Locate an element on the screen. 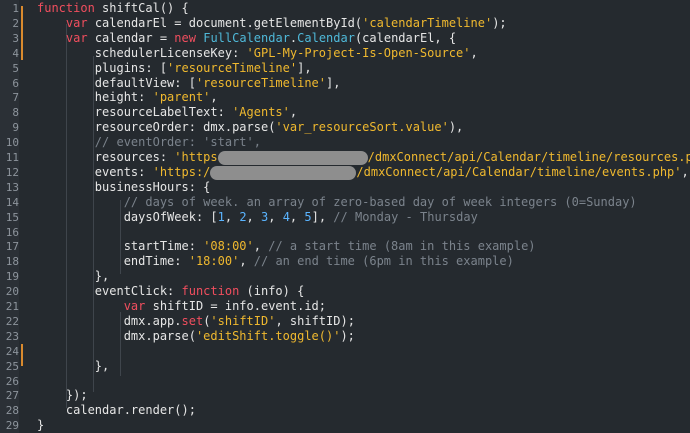  line-number: 7 is located at coordinates (15, 97).